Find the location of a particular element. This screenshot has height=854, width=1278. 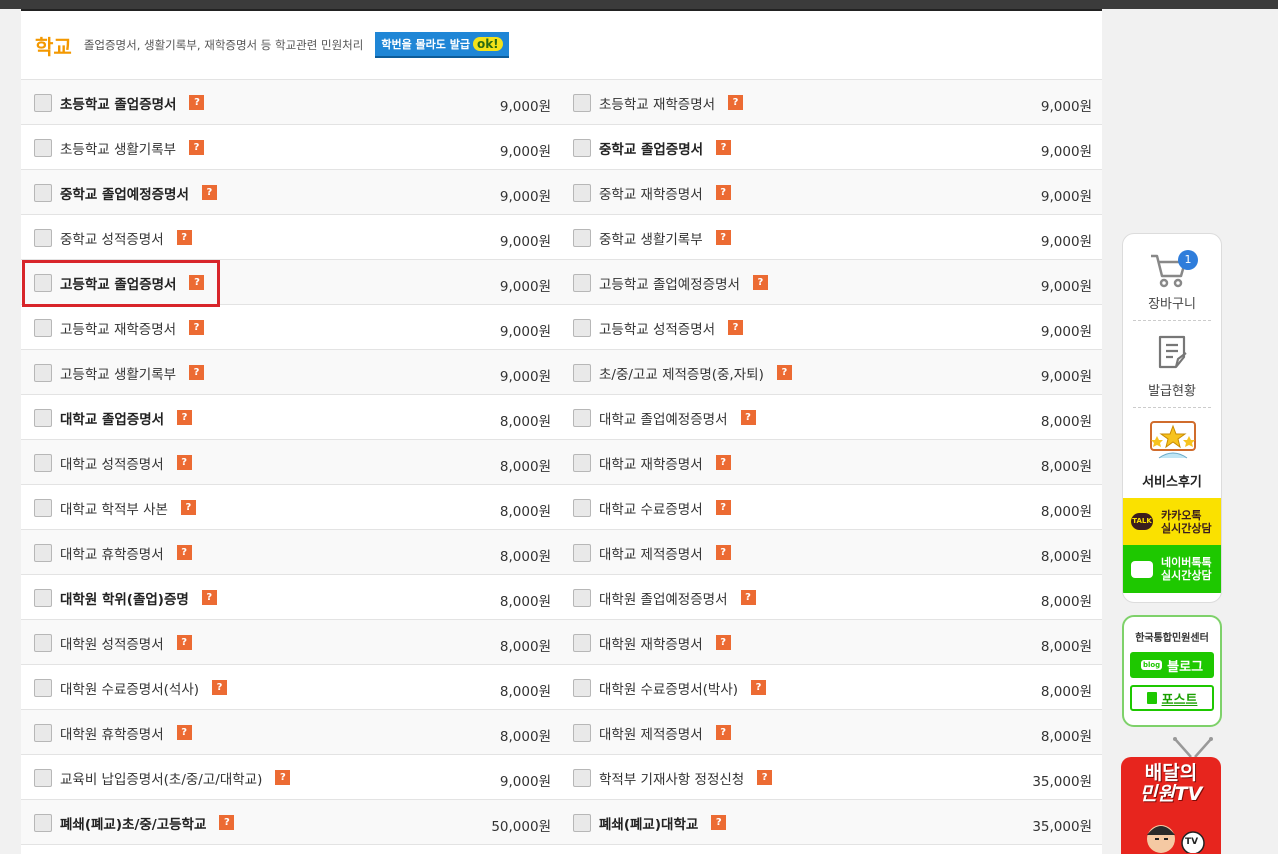

document-item: 대학원 졸업예정증명서? 8,000원 is located at coordinates (831, 597).